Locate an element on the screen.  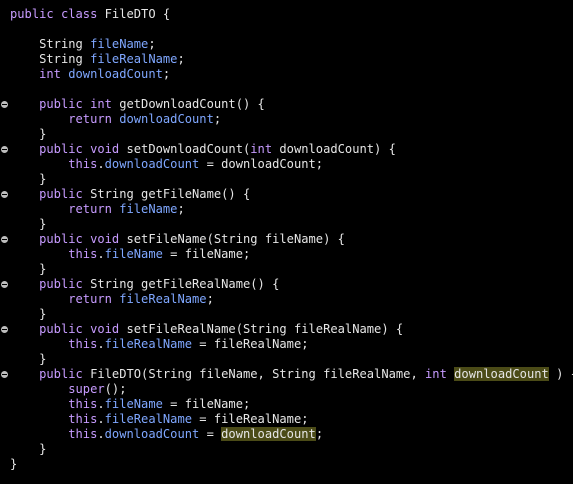
code-token: class is located at coordinates (79, 14).